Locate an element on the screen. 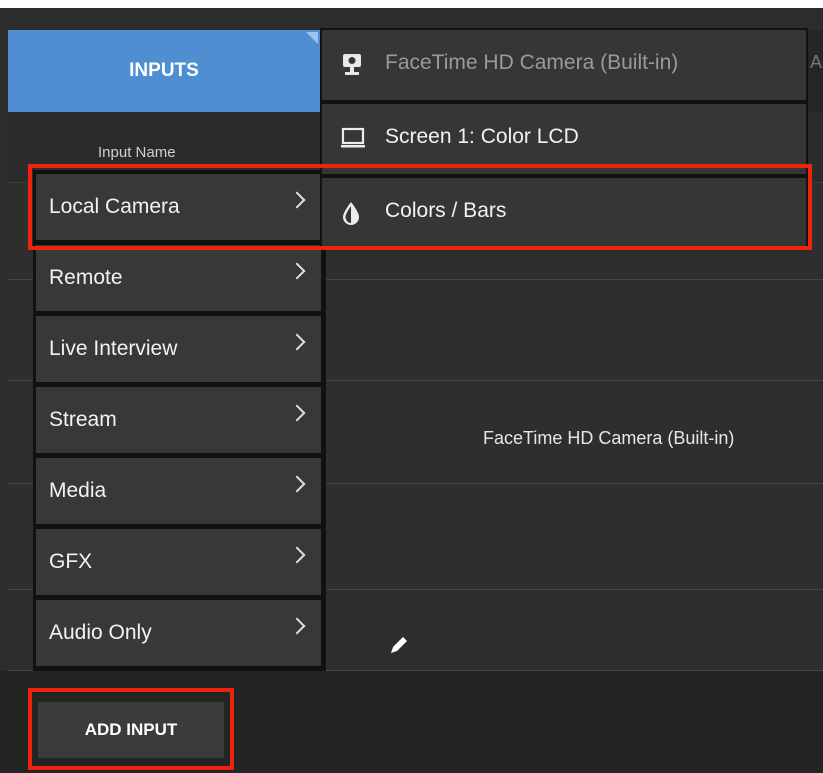 The width and height of the screenshot is (823, 773). menu-item-stream: Stream is located at coordinates (178, 420).